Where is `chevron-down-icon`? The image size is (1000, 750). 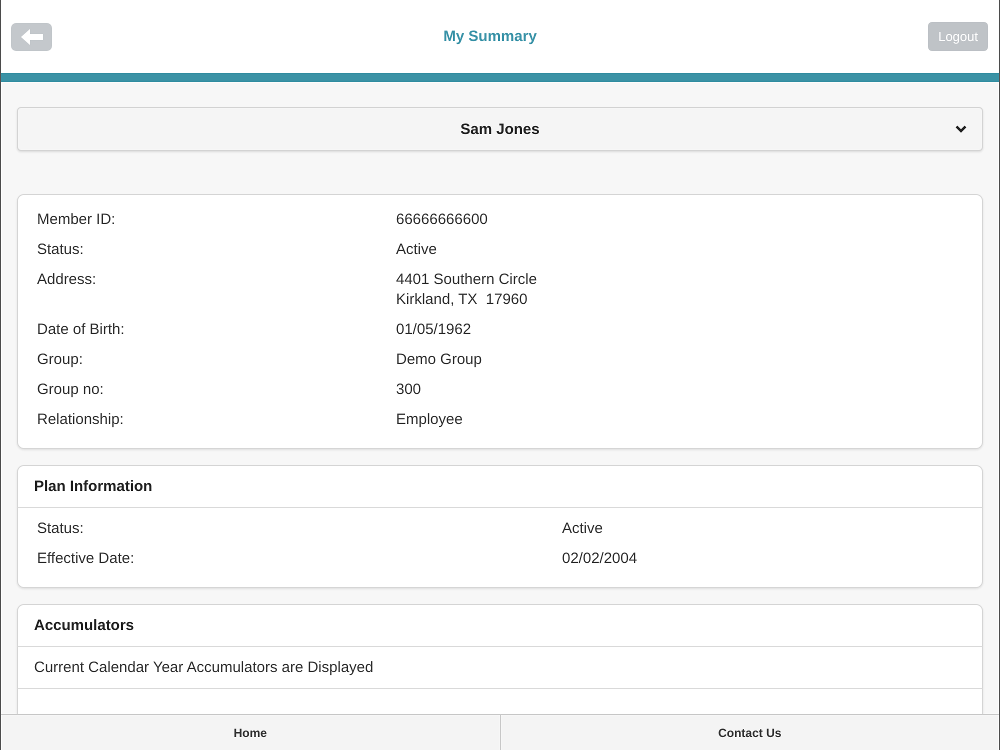 chevron-down-icon is located at coordinates (961, 129).